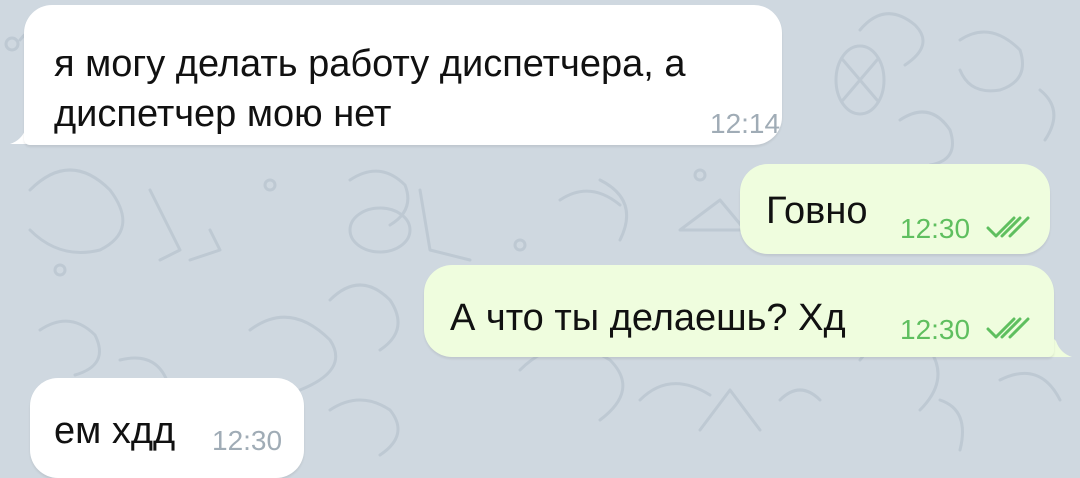 This screenshot has height=478, width=1080. What do you see at coordinates (745, 123) in the screenshot?
I see `message-time: 12:14` at bounding box center [745, 123].